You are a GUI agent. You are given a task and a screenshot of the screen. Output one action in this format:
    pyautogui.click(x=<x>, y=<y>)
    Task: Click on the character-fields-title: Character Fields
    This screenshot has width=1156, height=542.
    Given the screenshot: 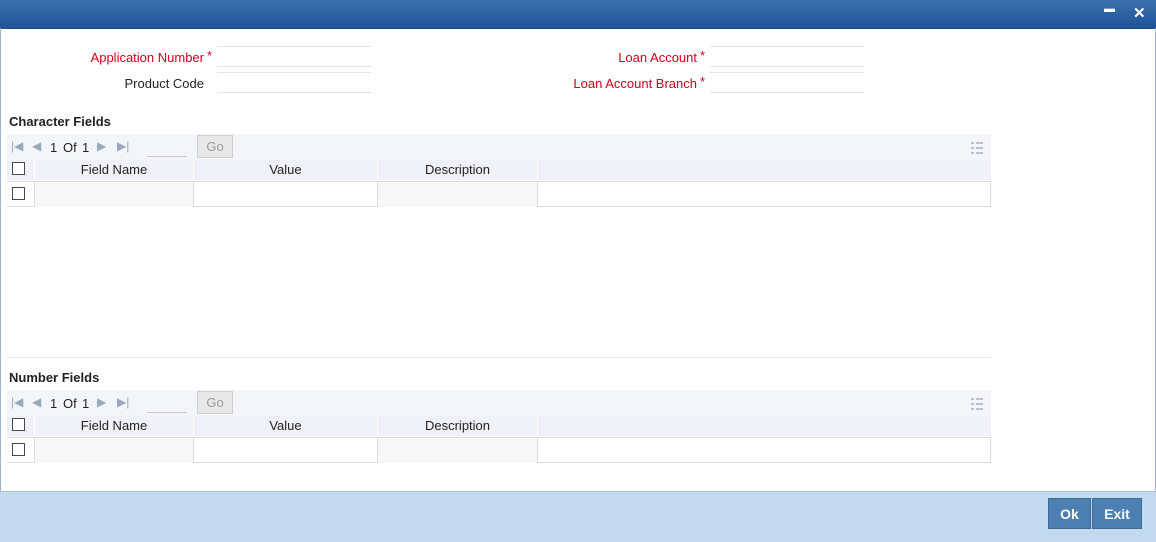 What is the action you would take?
    pyautogui.click(x=60, y=121)
    